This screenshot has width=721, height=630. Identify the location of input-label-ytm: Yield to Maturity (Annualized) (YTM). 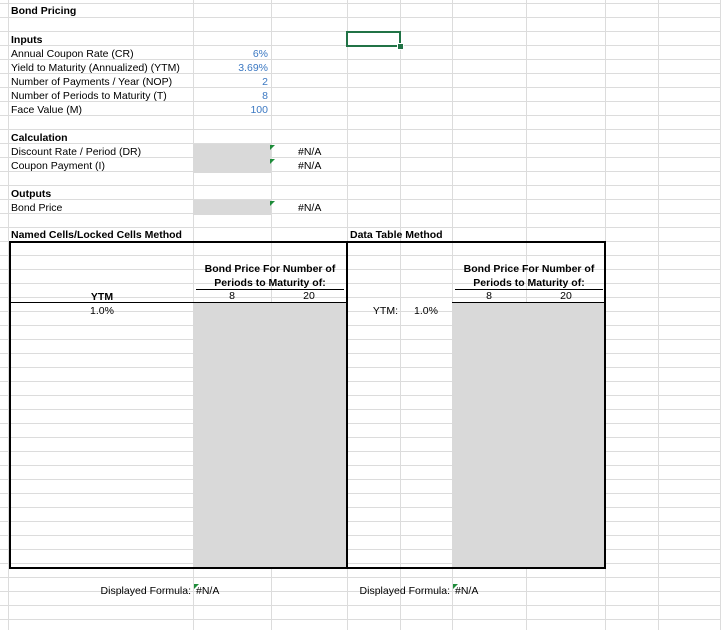
(95, 68).